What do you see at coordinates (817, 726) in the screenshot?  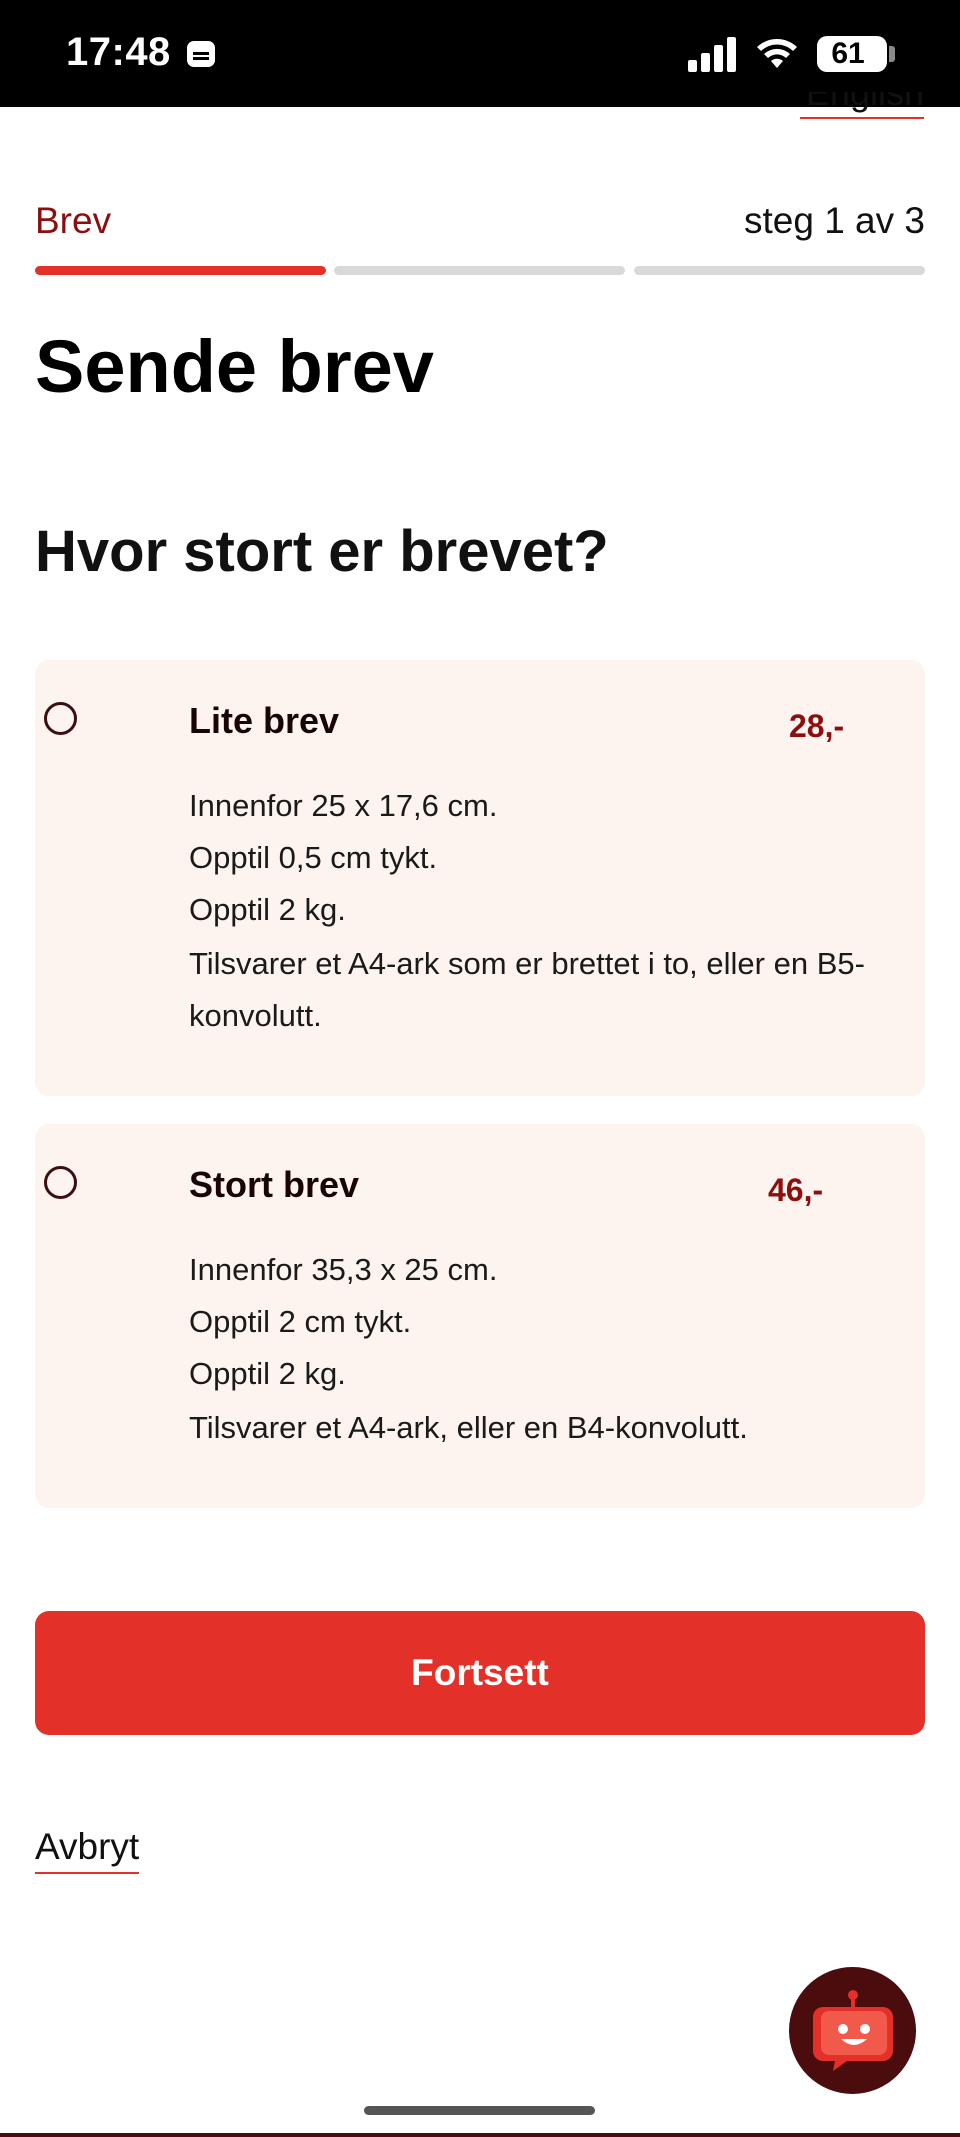 I see `option-price: 28,-` at bounding box center [817, 726].